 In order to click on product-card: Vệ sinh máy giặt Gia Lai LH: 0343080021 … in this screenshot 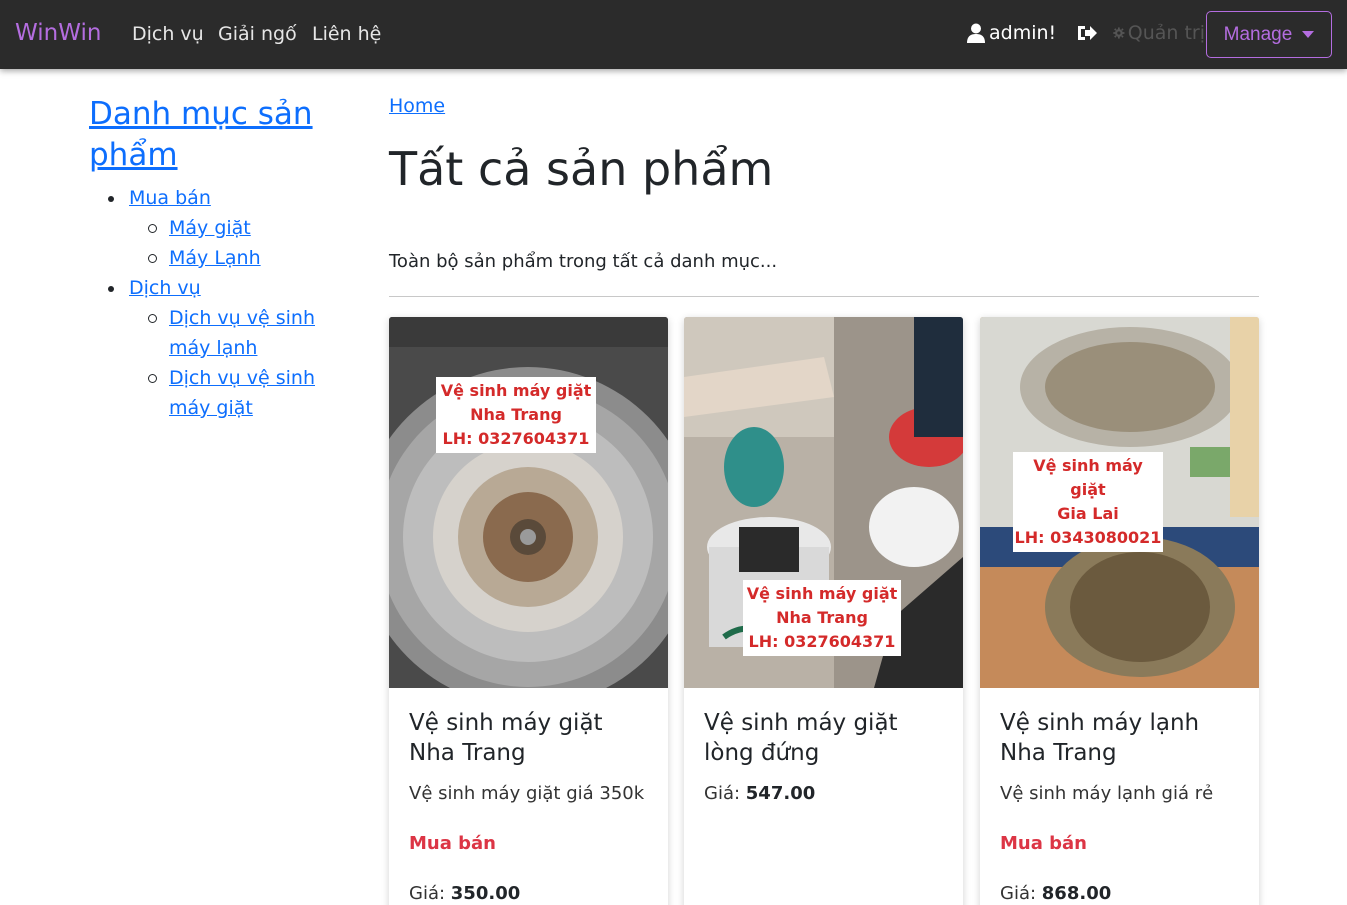, I will do `click(1119, 611)`.